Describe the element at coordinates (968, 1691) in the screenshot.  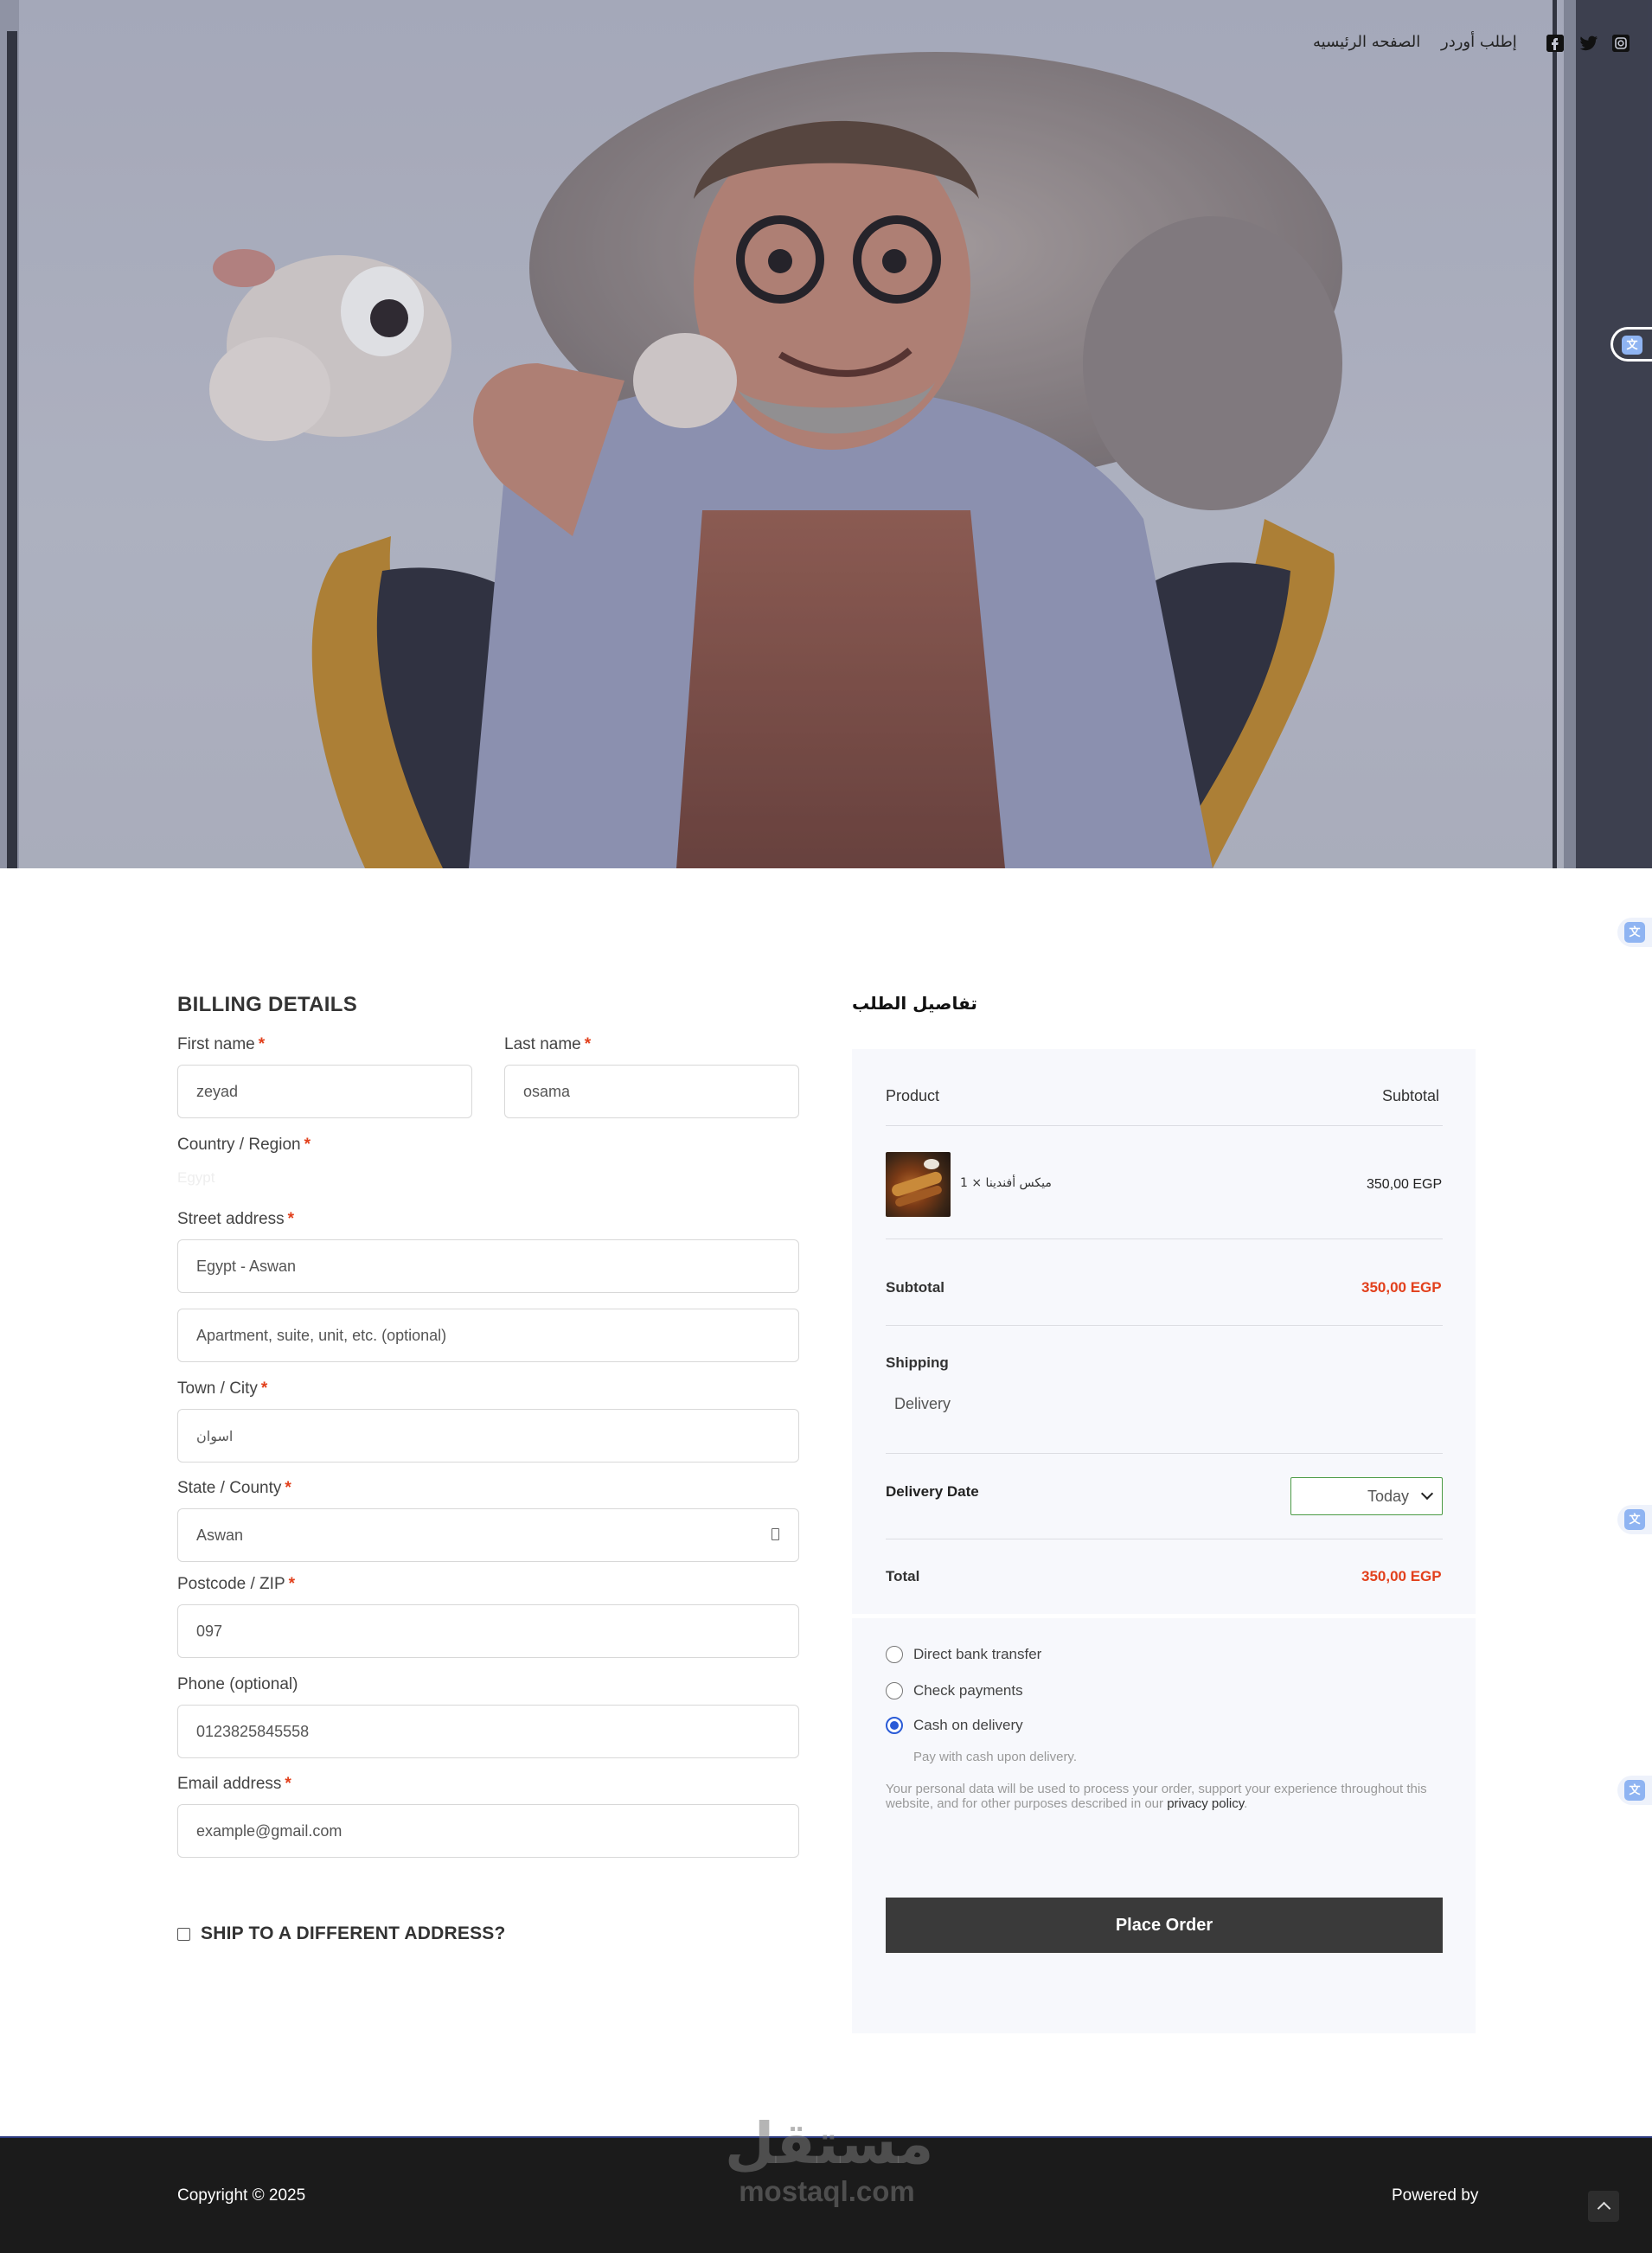
I see `payment-label-check: Check payments` at that location.